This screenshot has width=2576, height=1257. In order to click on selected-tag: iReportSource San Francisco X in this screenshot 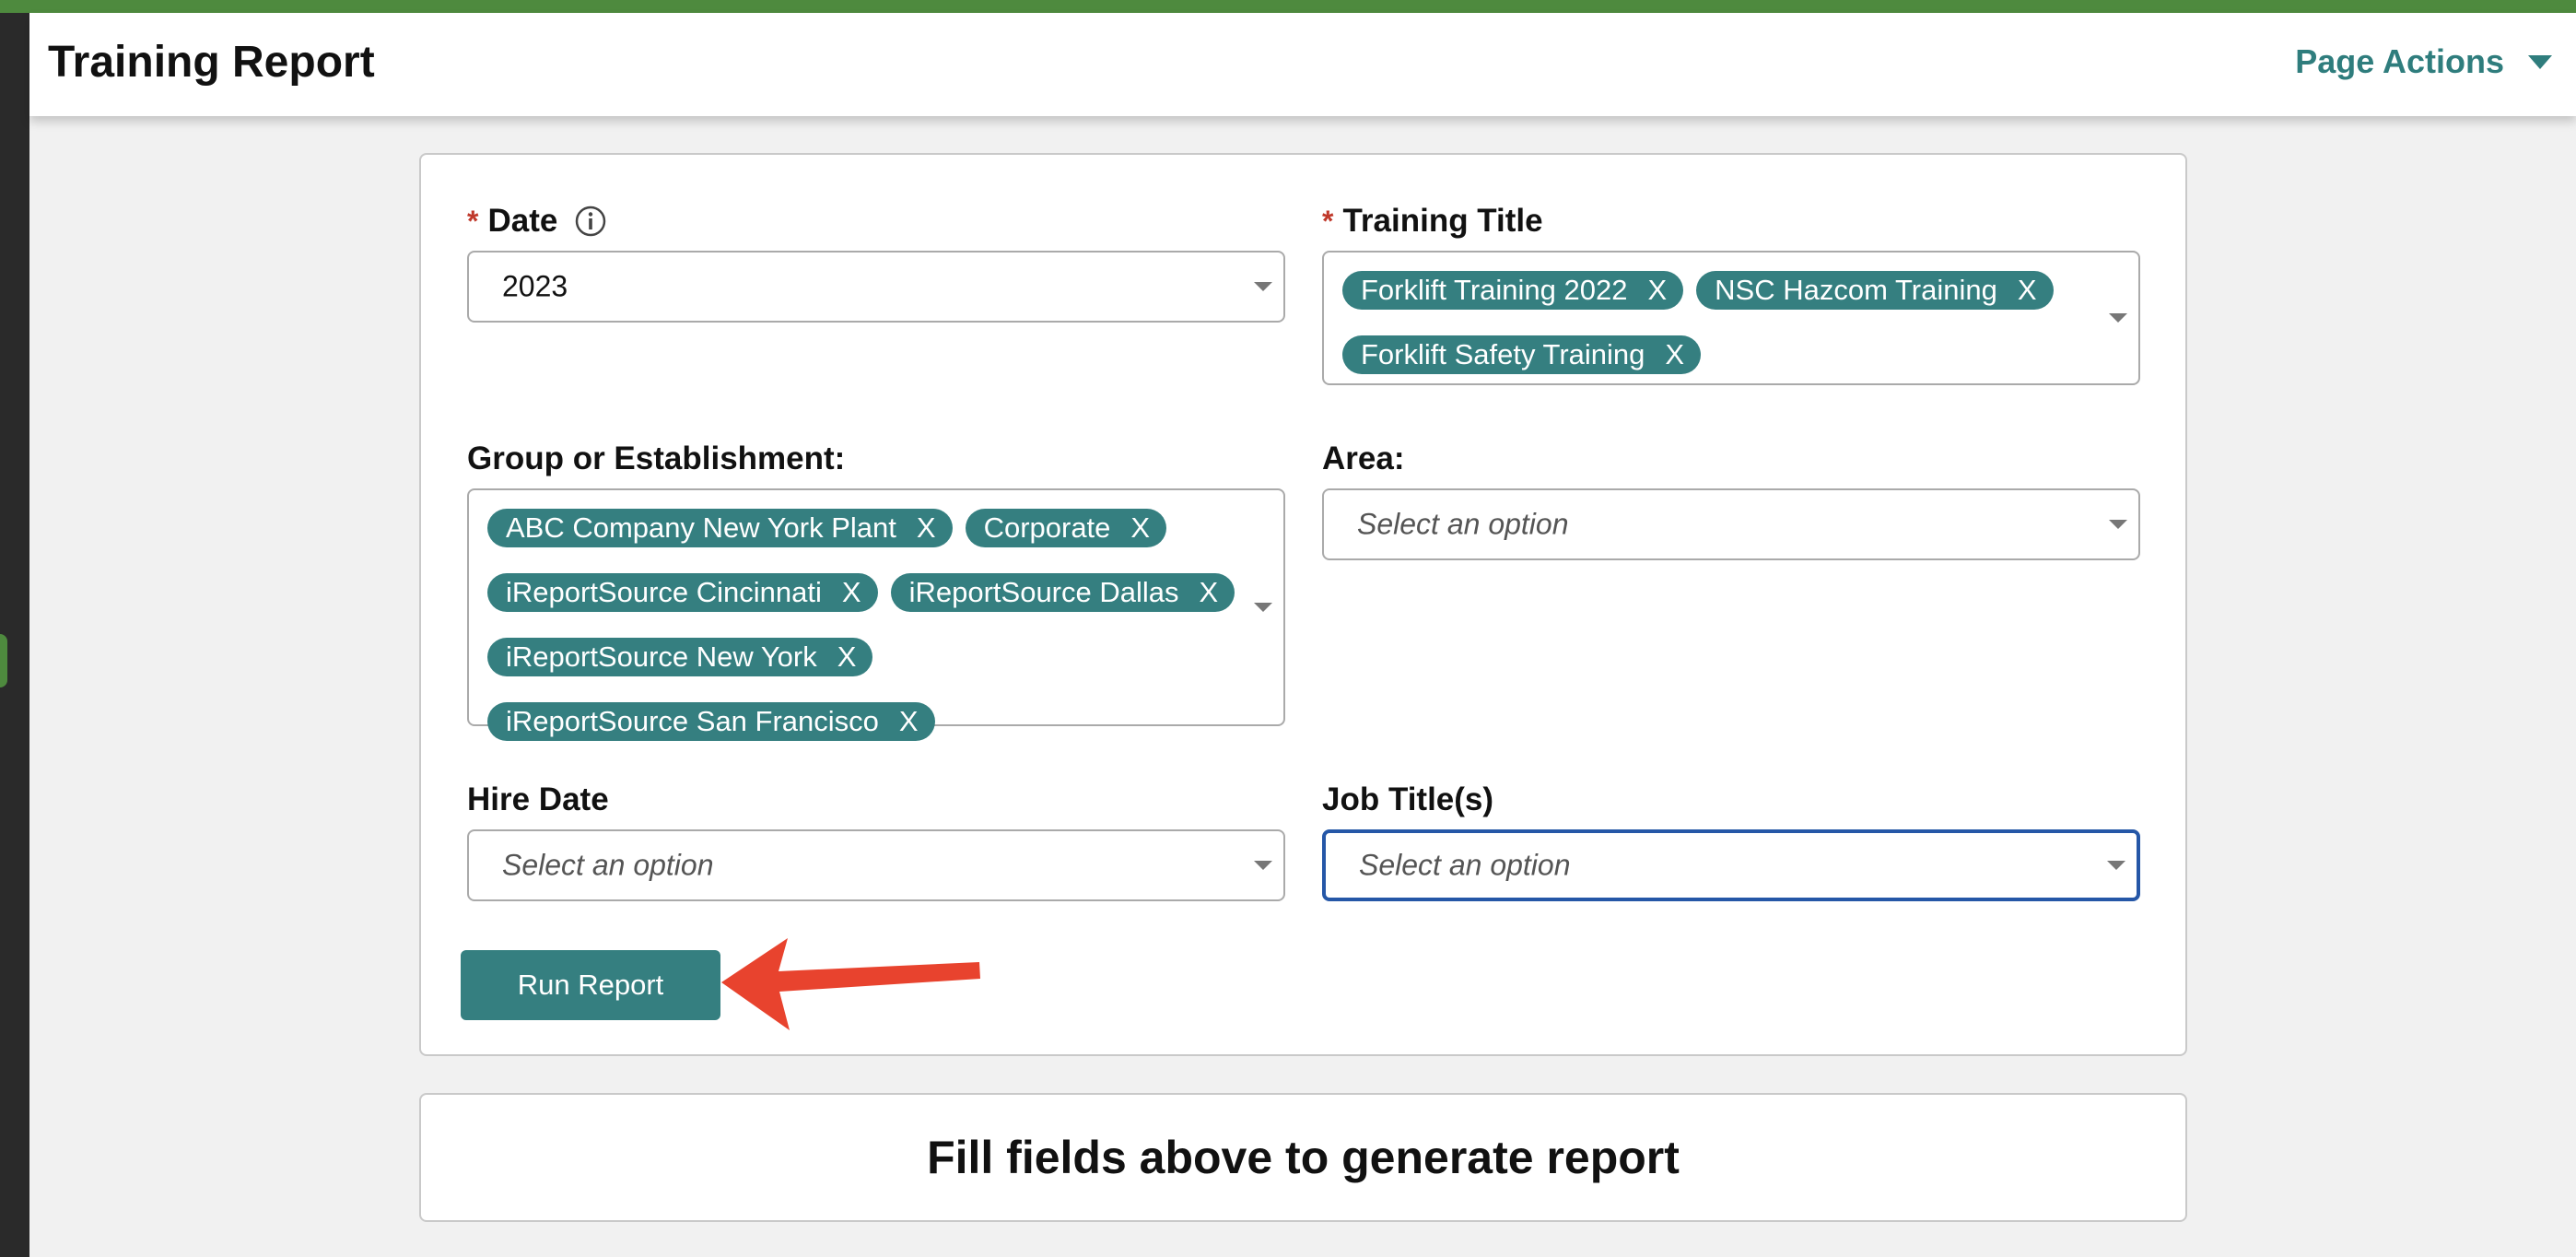, I will do `click(711, 721)`.